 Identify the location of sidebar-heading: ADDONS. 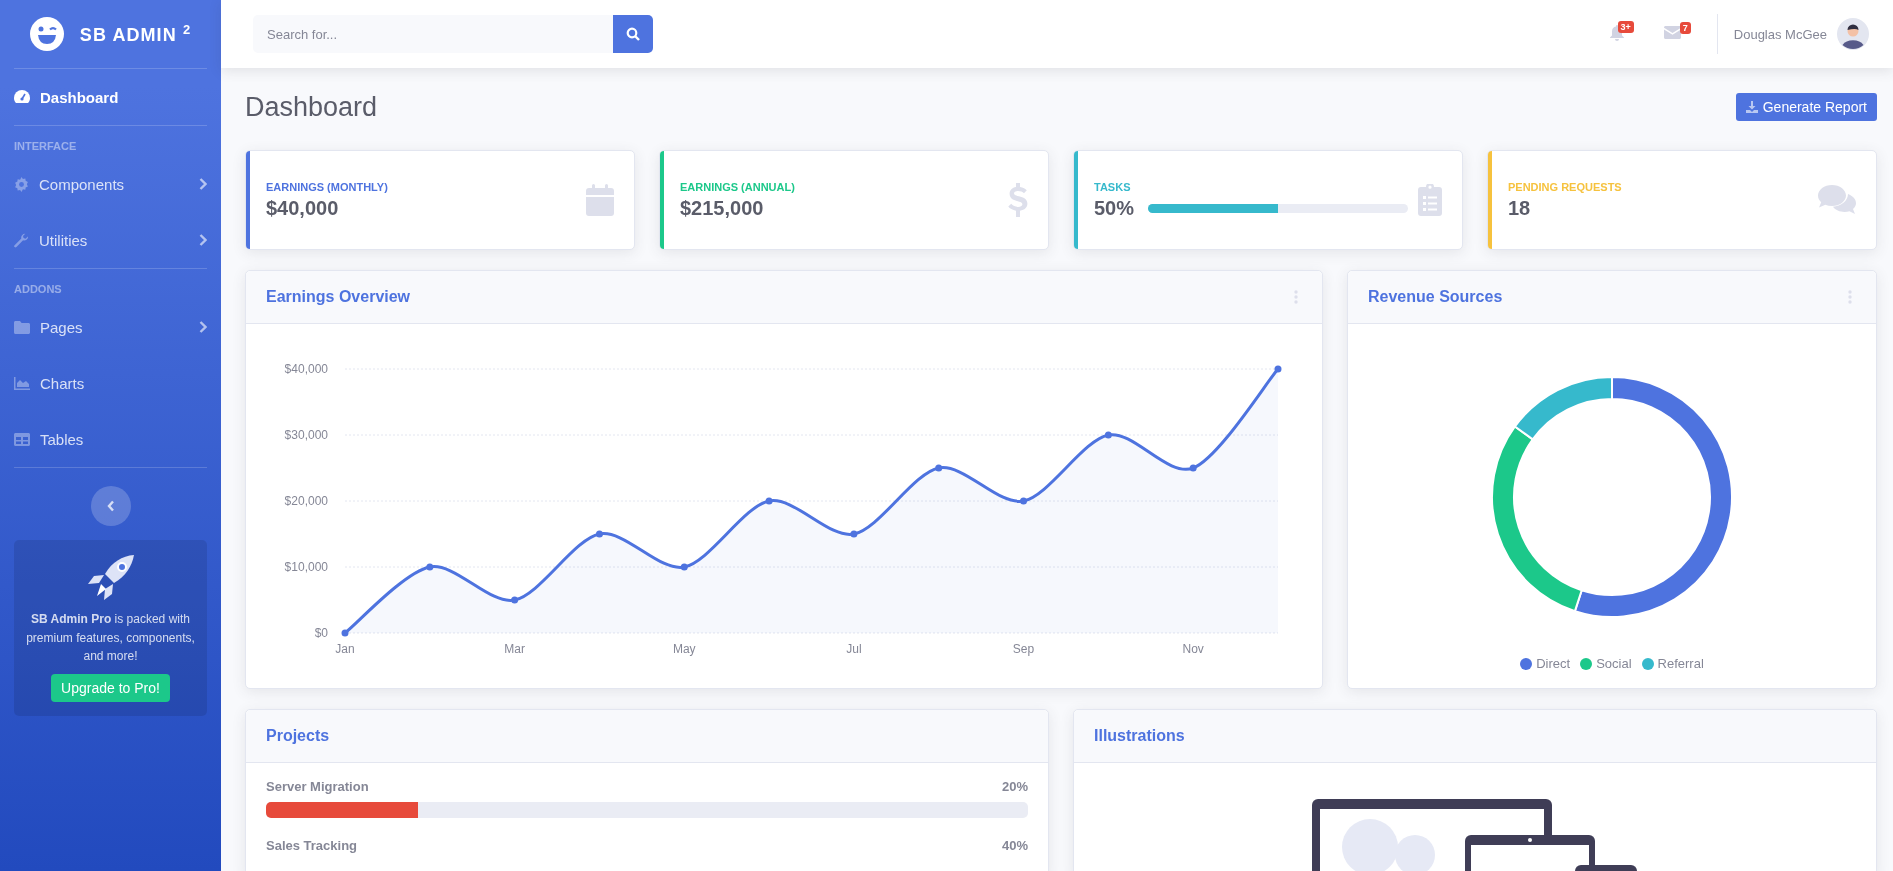
(38, 289).